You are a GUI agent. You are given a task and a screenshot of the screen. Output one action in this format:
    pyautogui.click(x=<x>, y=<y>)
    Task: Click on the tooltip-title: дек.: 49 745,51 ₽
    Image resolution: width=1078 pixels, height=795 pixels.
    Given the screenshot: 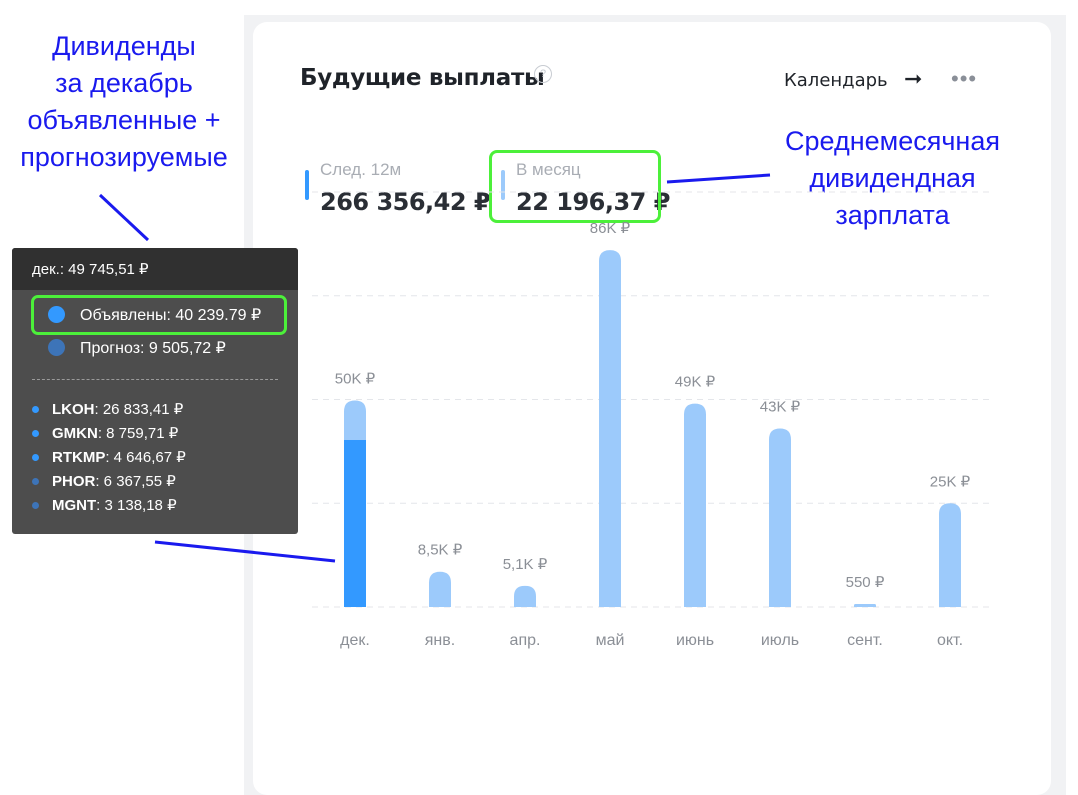 What is the action you would take?
    pyautogui.click(x=90, y=269)
    